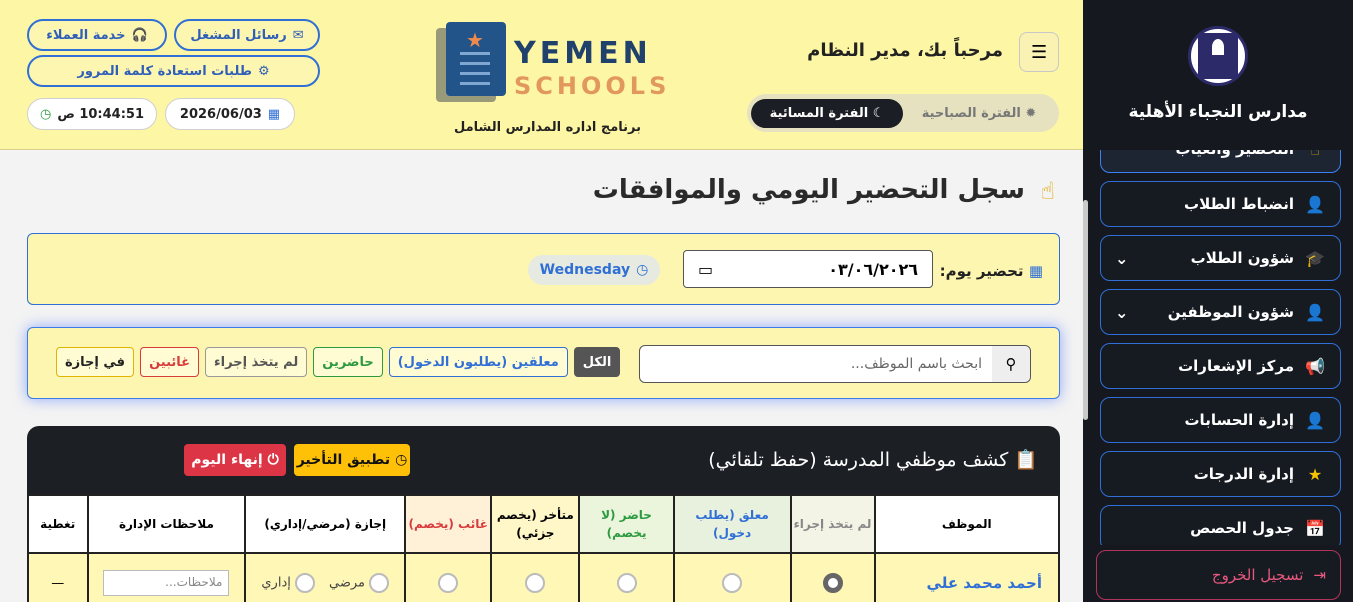 The height and width of the screenshot is (602, 1353). I want to click on filter-absent: غائبين, so click(170, 362).